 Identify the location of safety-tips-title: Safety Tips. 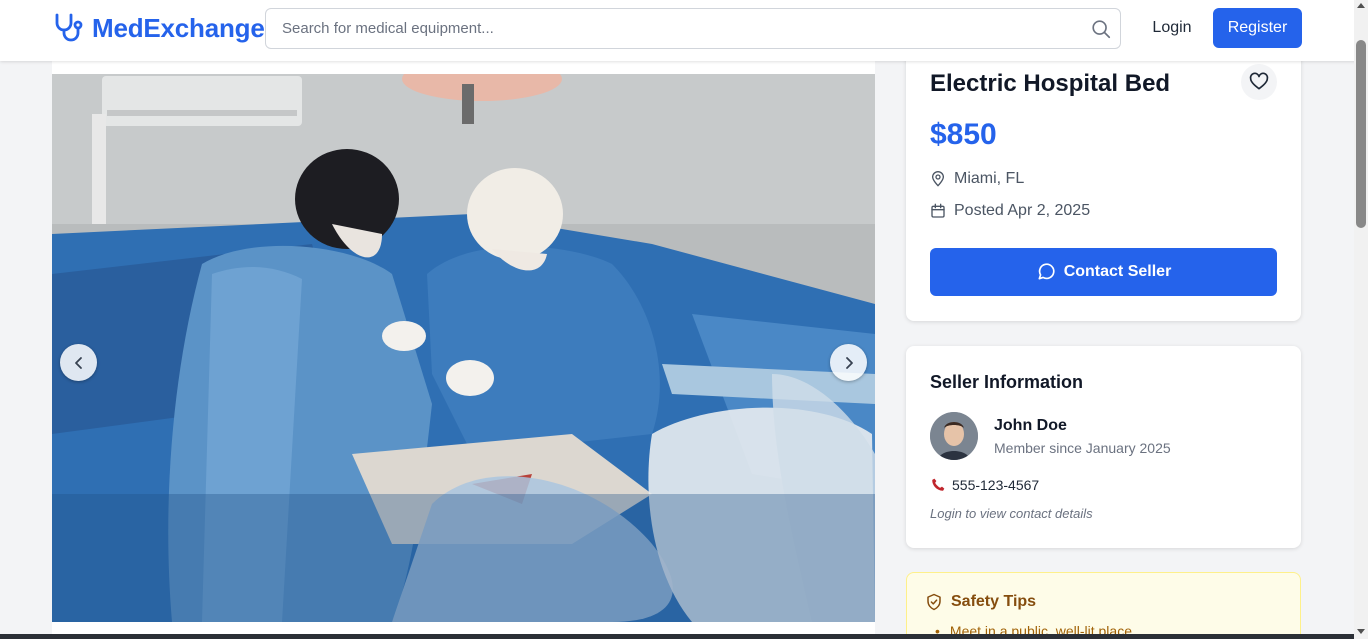
(994, 601).